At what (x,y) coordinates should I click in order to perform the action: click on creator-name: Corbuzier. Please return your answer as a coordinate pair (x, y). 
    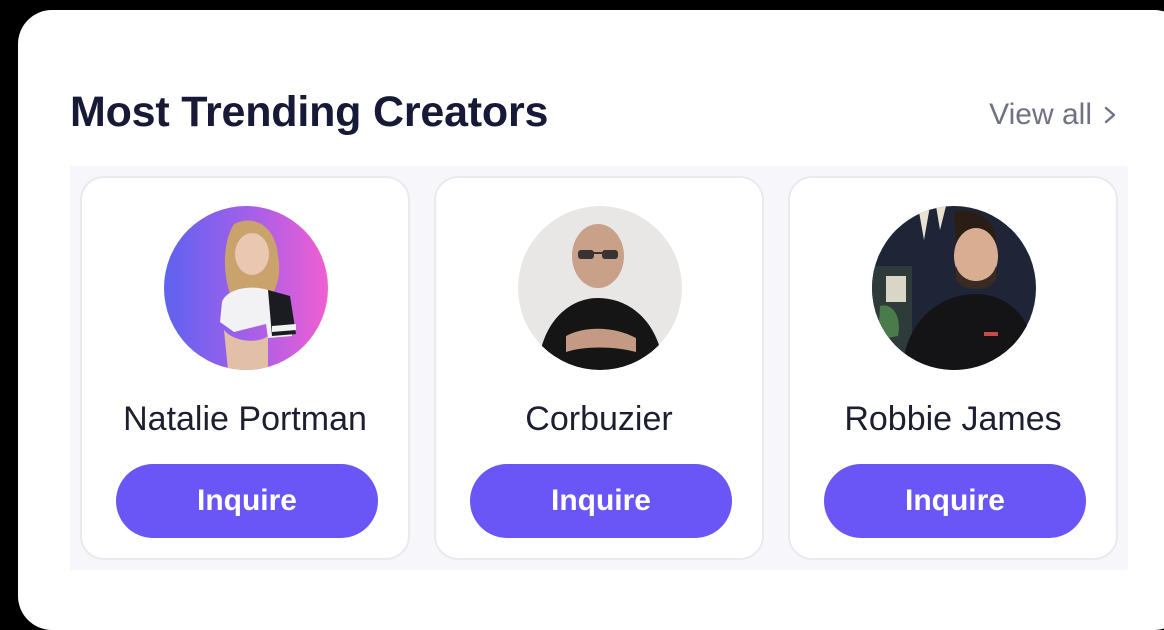
    Looking at the image, I should click on (599, 419).